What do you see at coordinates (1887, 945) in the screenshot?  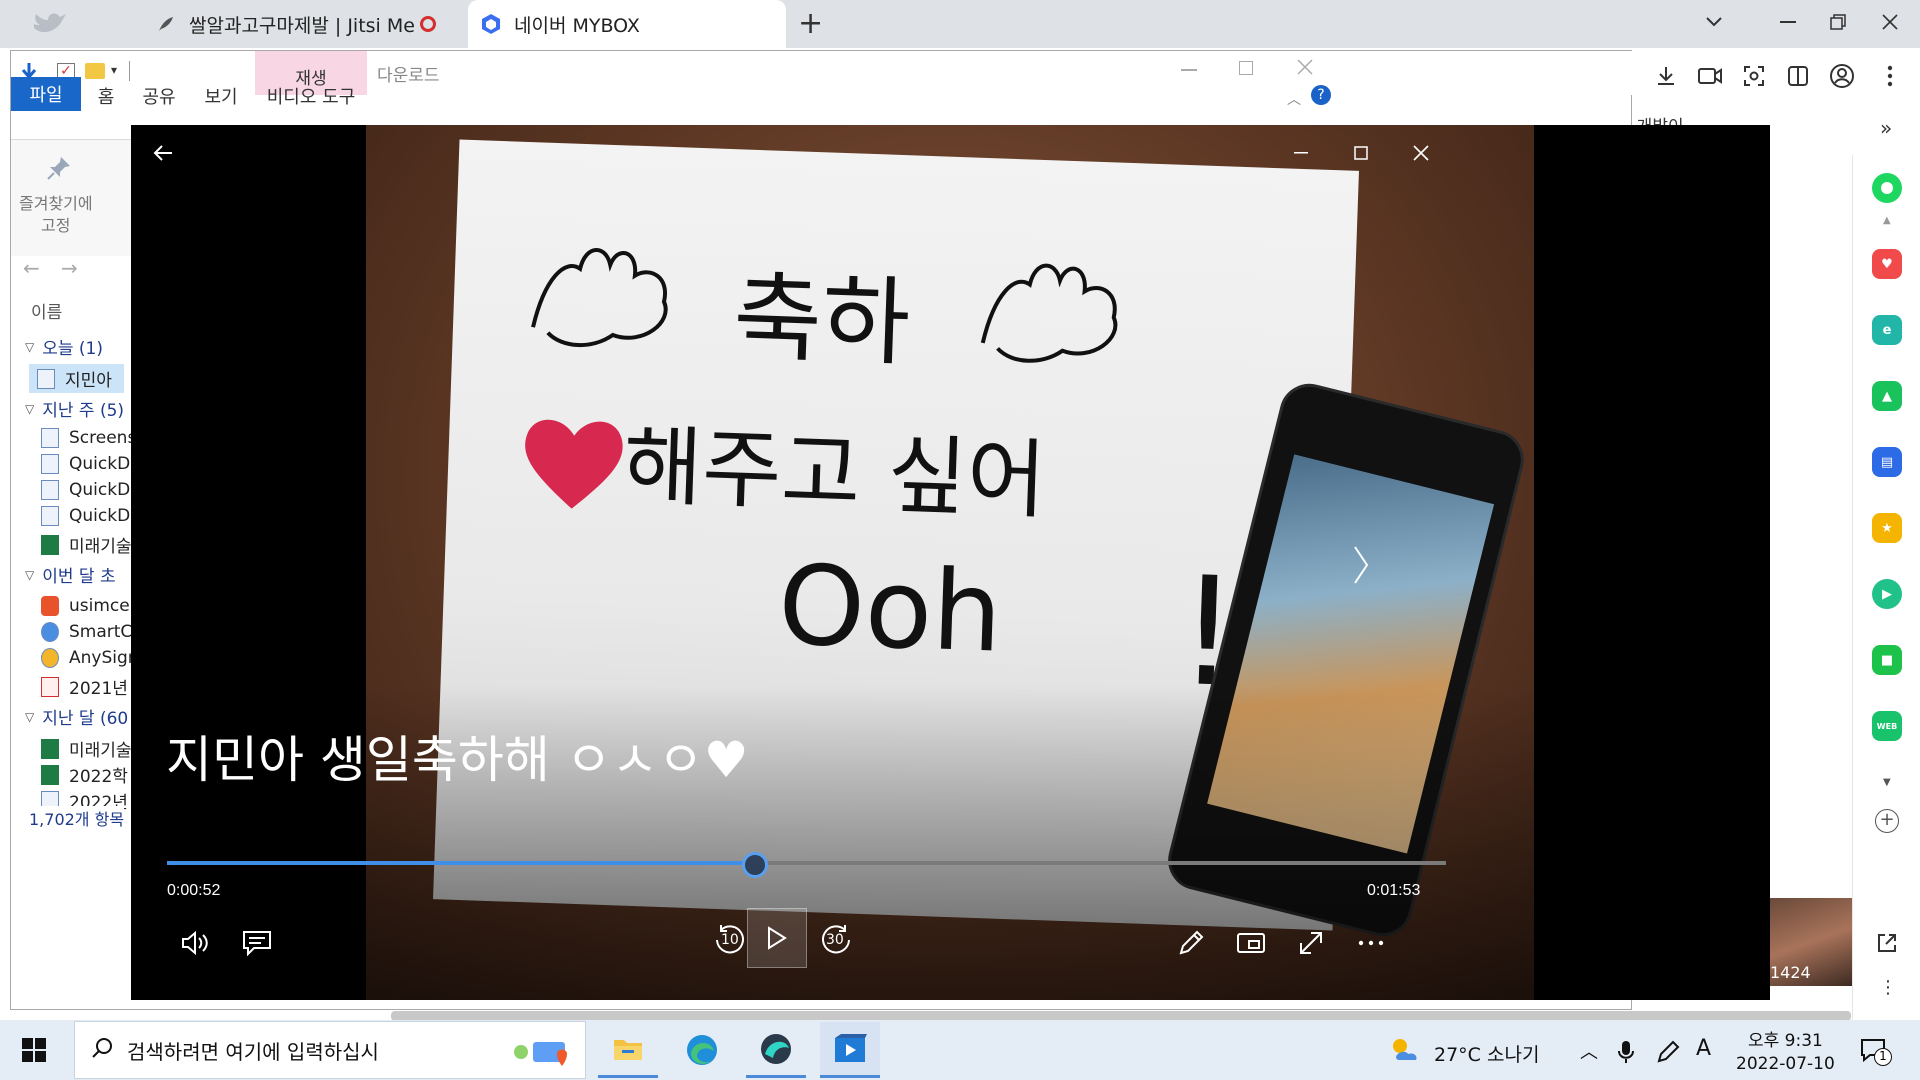 I see `external-link-icon` at bounding box center [1887, 945].